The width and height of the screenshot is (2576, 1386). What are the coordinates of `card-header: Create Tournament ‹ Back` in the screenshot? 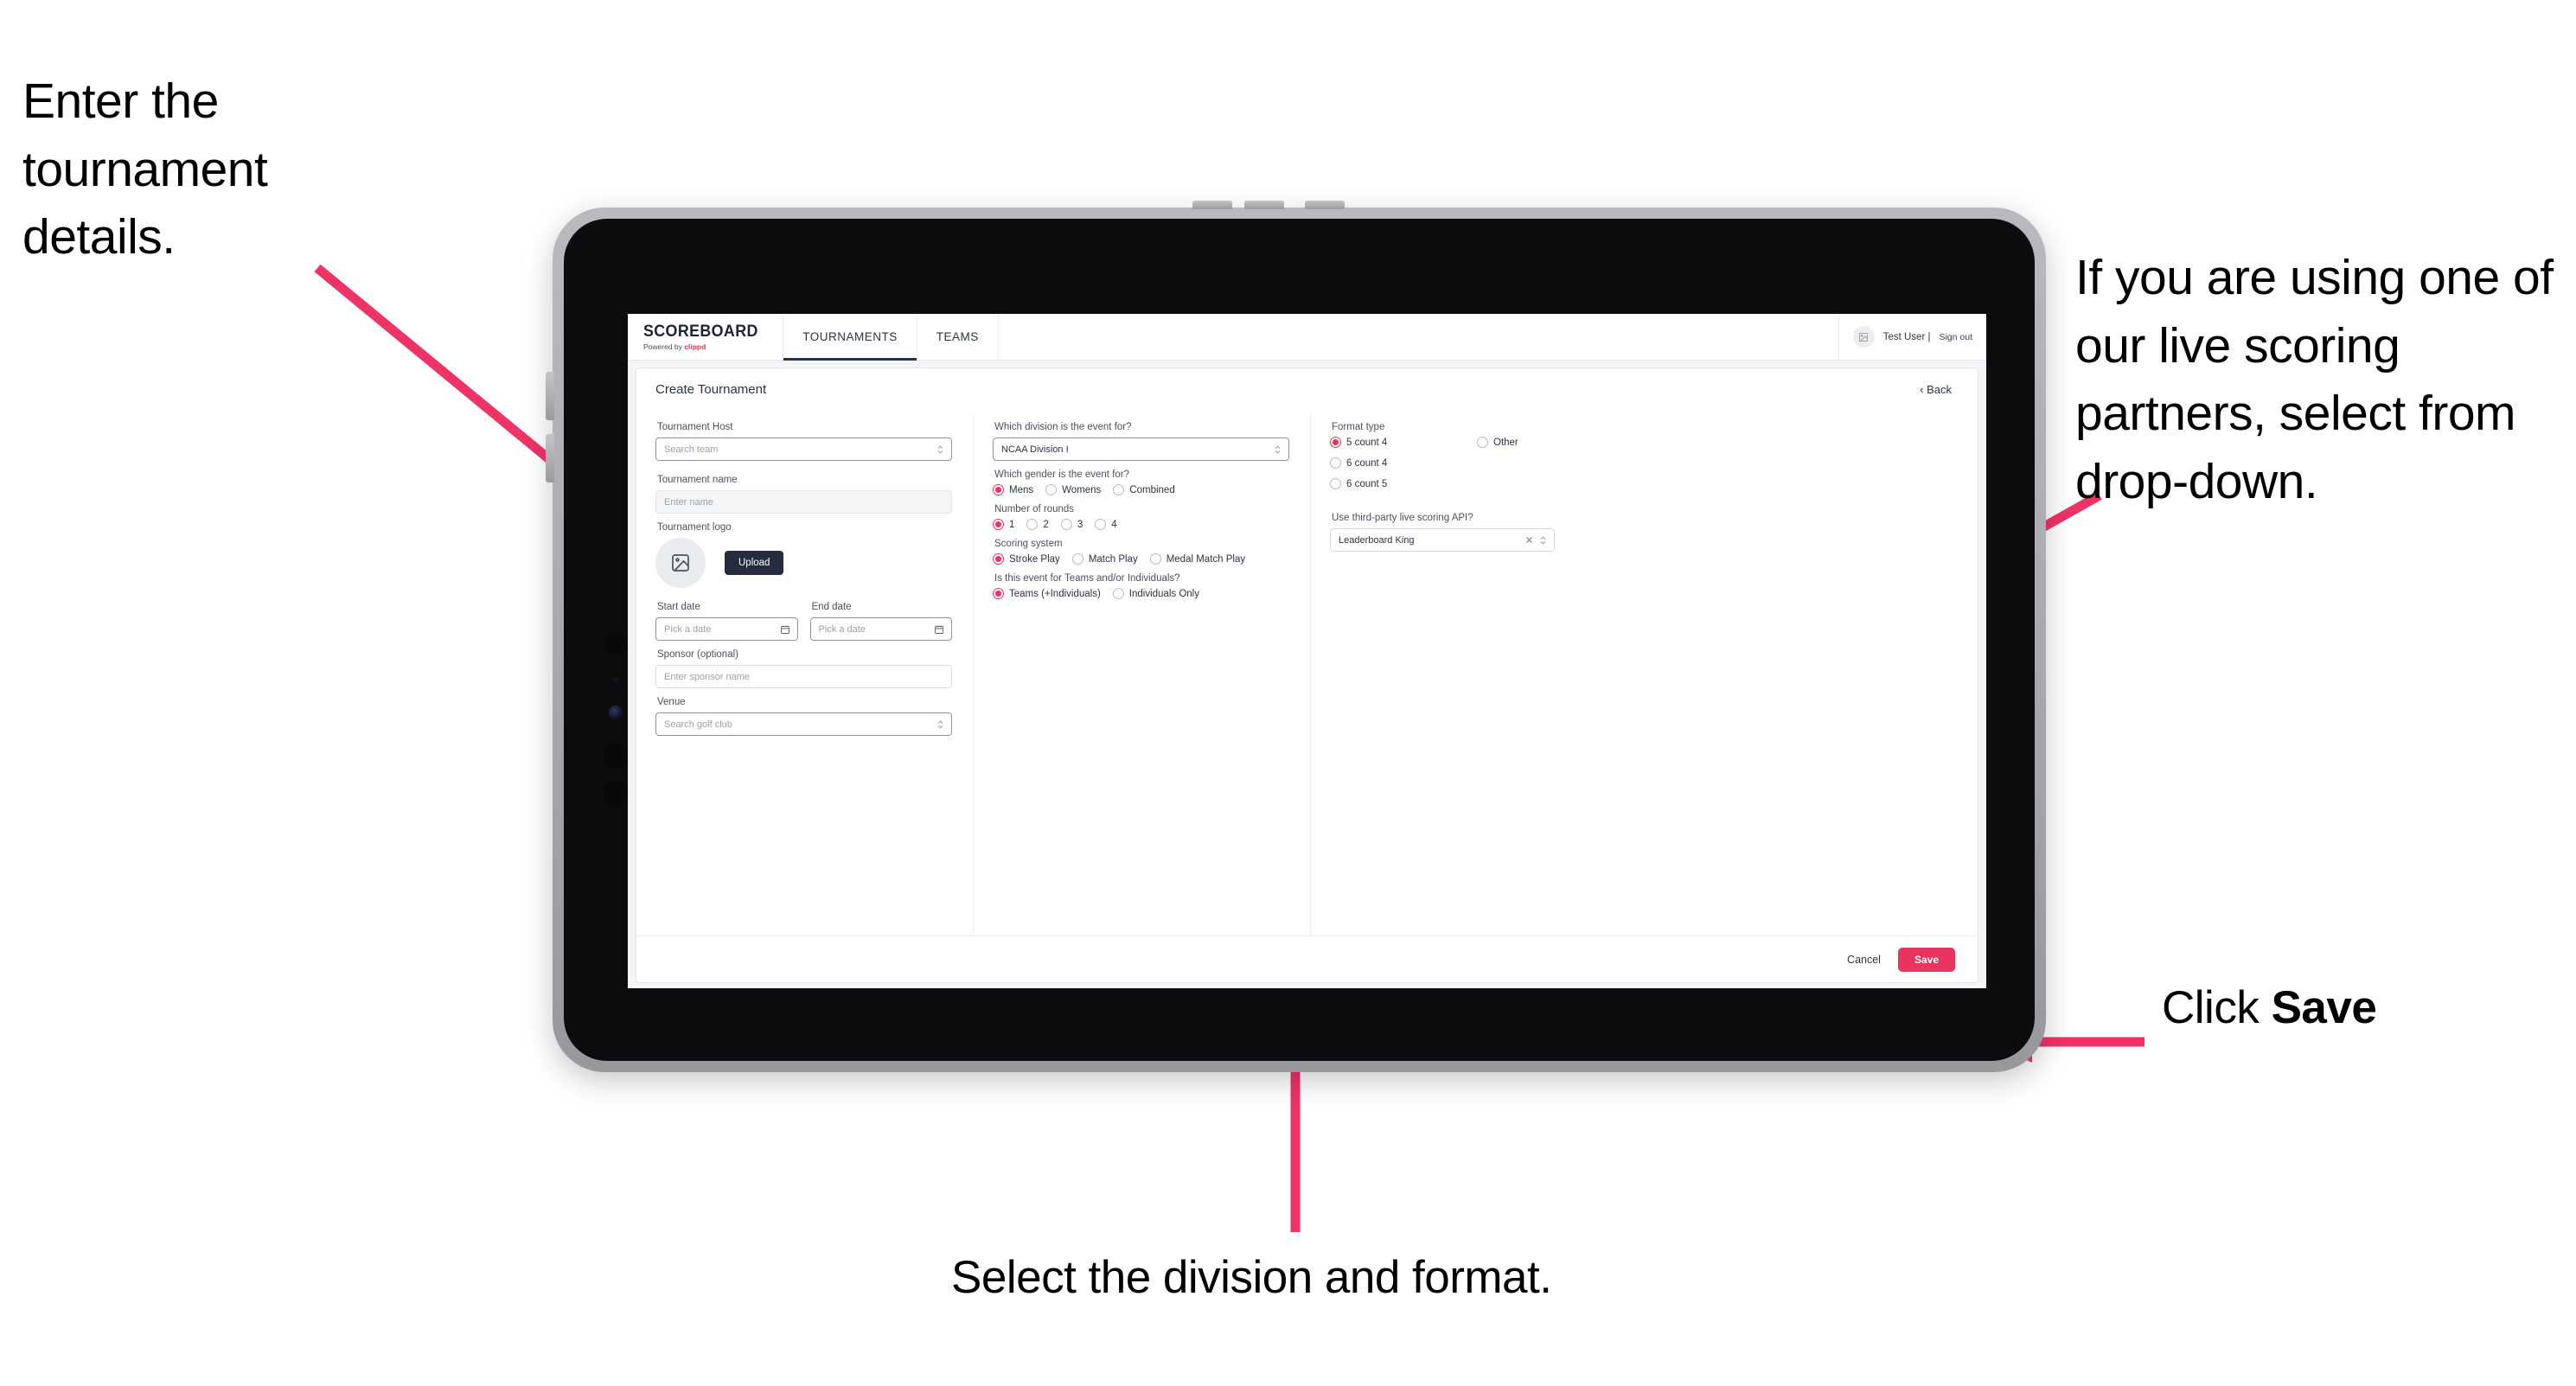 It's located at (1307, 389).